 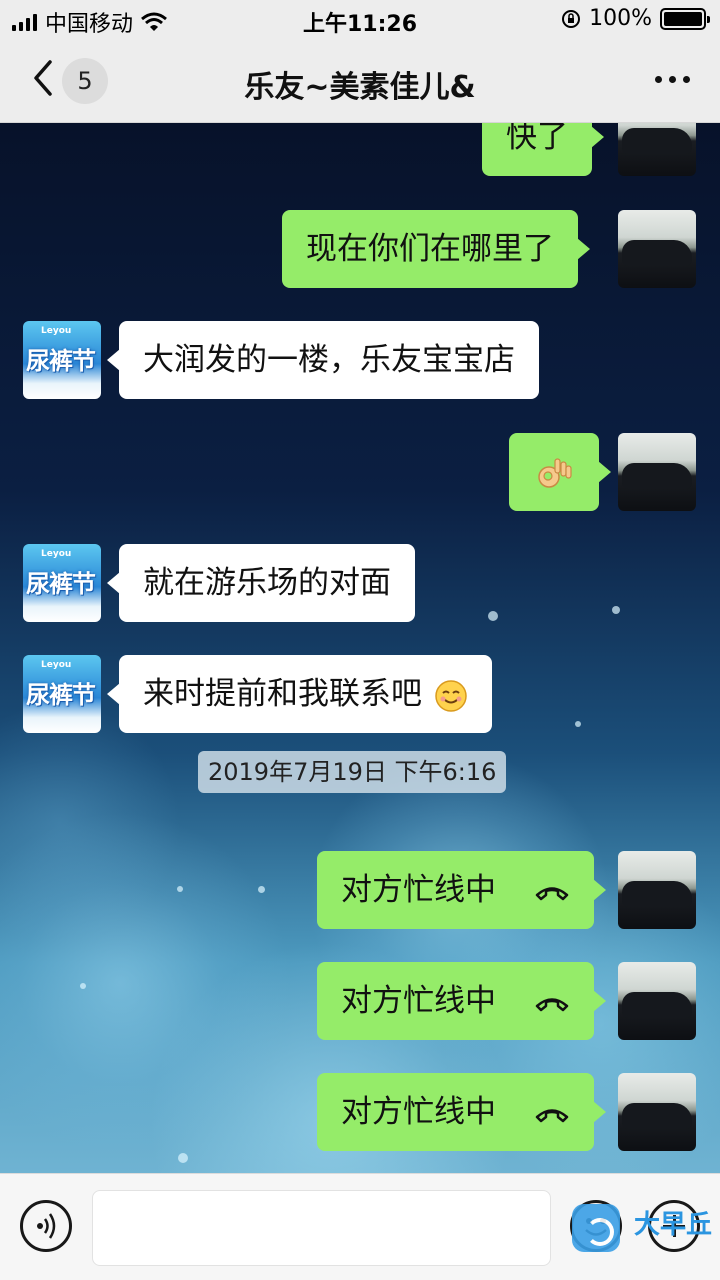 I want to click on watermark-logo-icon, so click(x=596, y=1228).